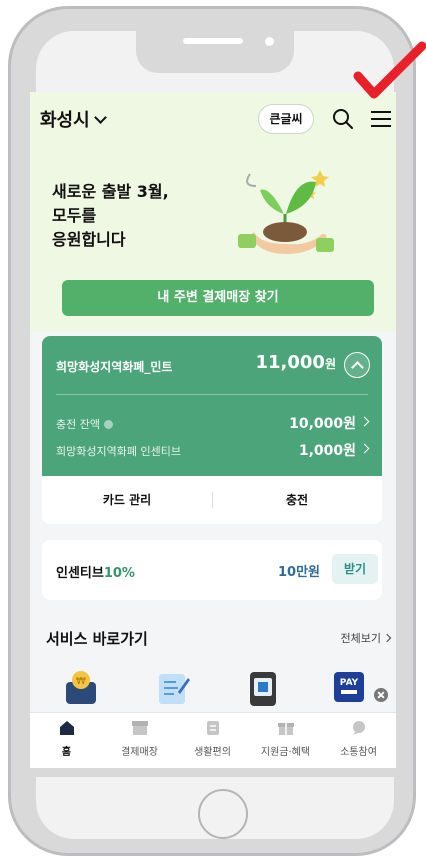 The height and width of the screenshot is (862, 426). What do you see at coordinates (286, 119) in the screenshot?
I see `big-font-button: 큰글씨` at bounding box center [286, 119].